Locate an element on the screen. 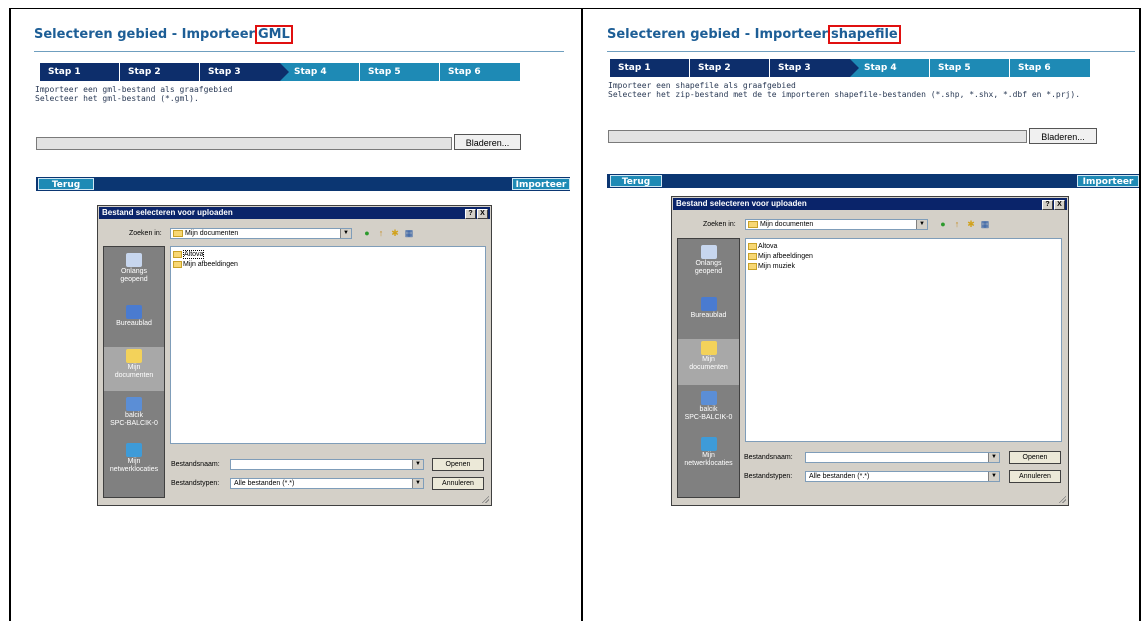 The width and height of the screenshot is (1148, 621). place-label: balcik SPC-BALCIK-0 is located at coordinates (708, 413).